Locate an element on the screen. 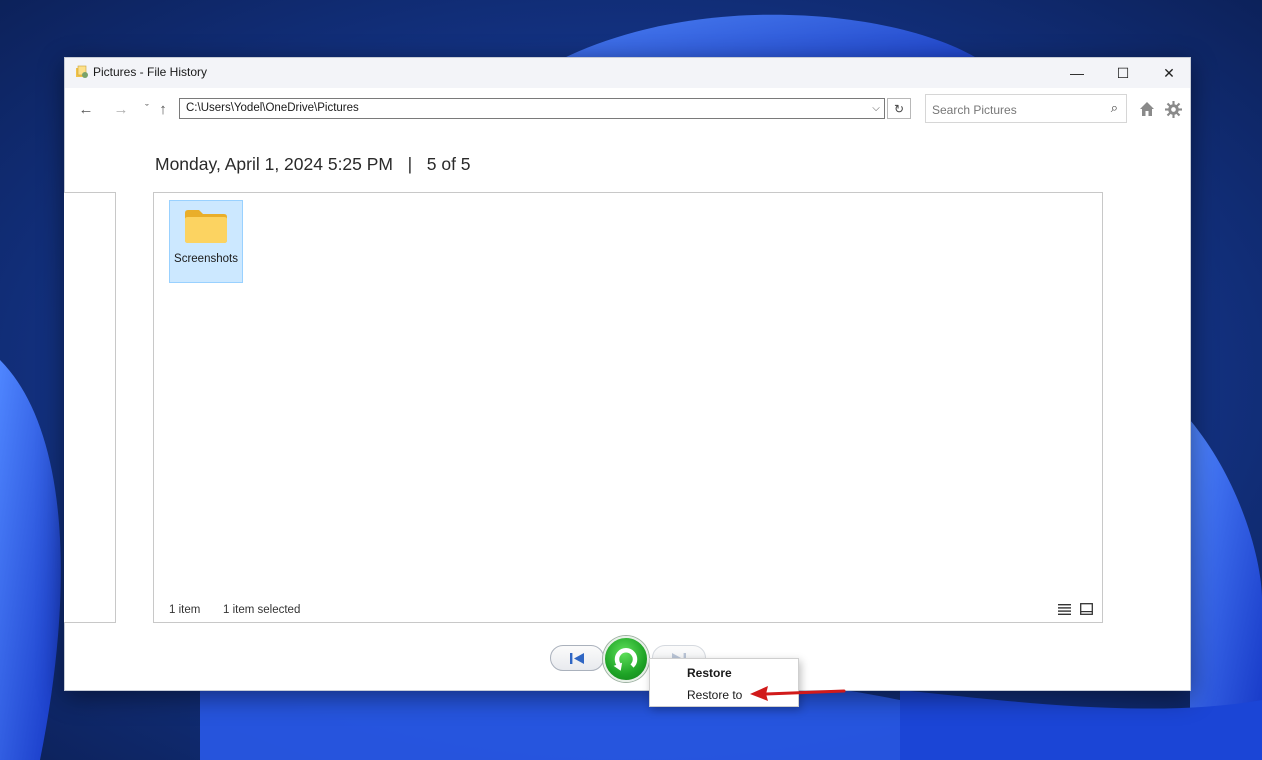 Image resolution: width=1262 pixels, height=760 pixels. restore-button is located at coordinates (626, 659).